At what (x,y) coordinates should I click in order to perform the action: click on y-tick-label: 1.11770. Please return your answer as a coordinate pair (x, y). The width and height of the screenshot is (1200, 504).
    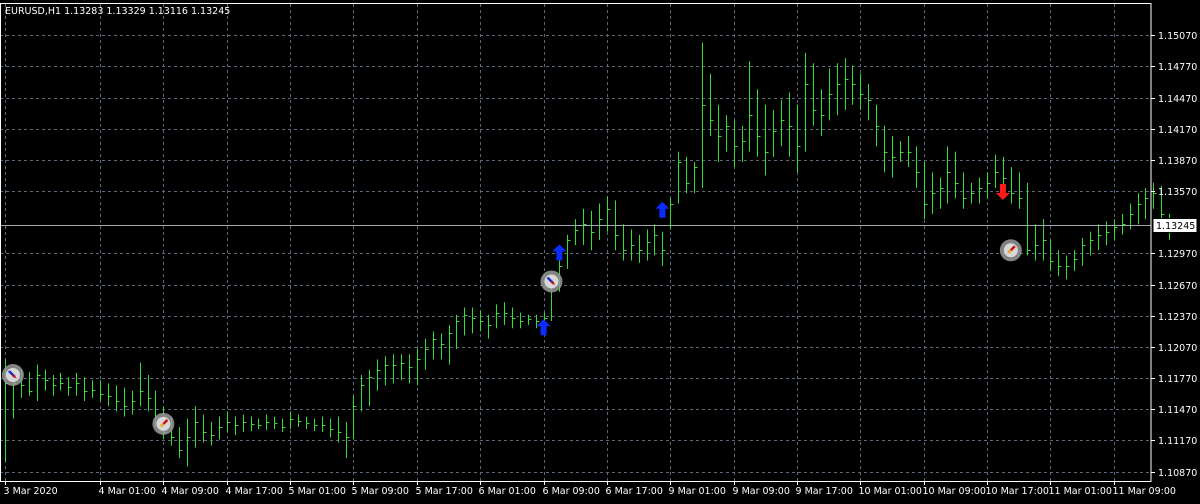
    Looking at the image, I should click on (1177, 379).